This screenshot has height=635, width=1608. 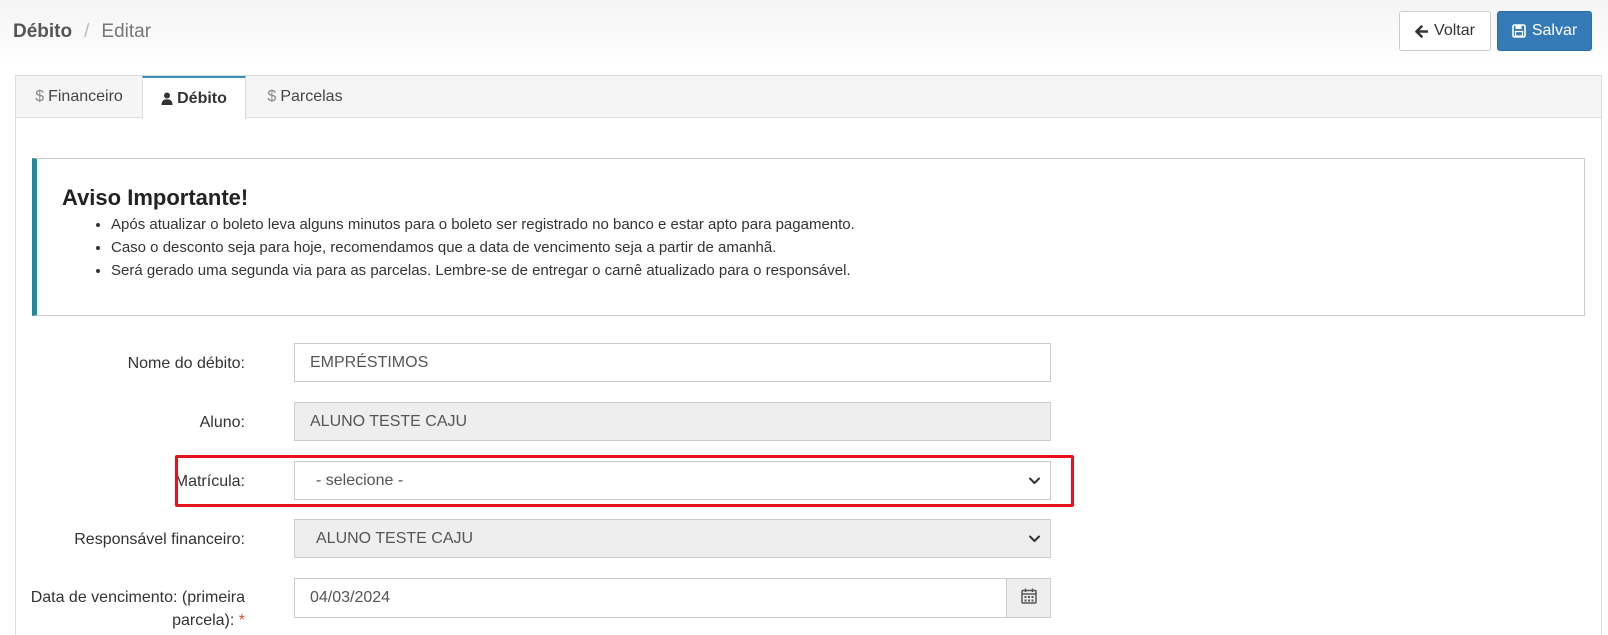 I want to click on matricula-select: - selecione -, so click(x=672, y=480).